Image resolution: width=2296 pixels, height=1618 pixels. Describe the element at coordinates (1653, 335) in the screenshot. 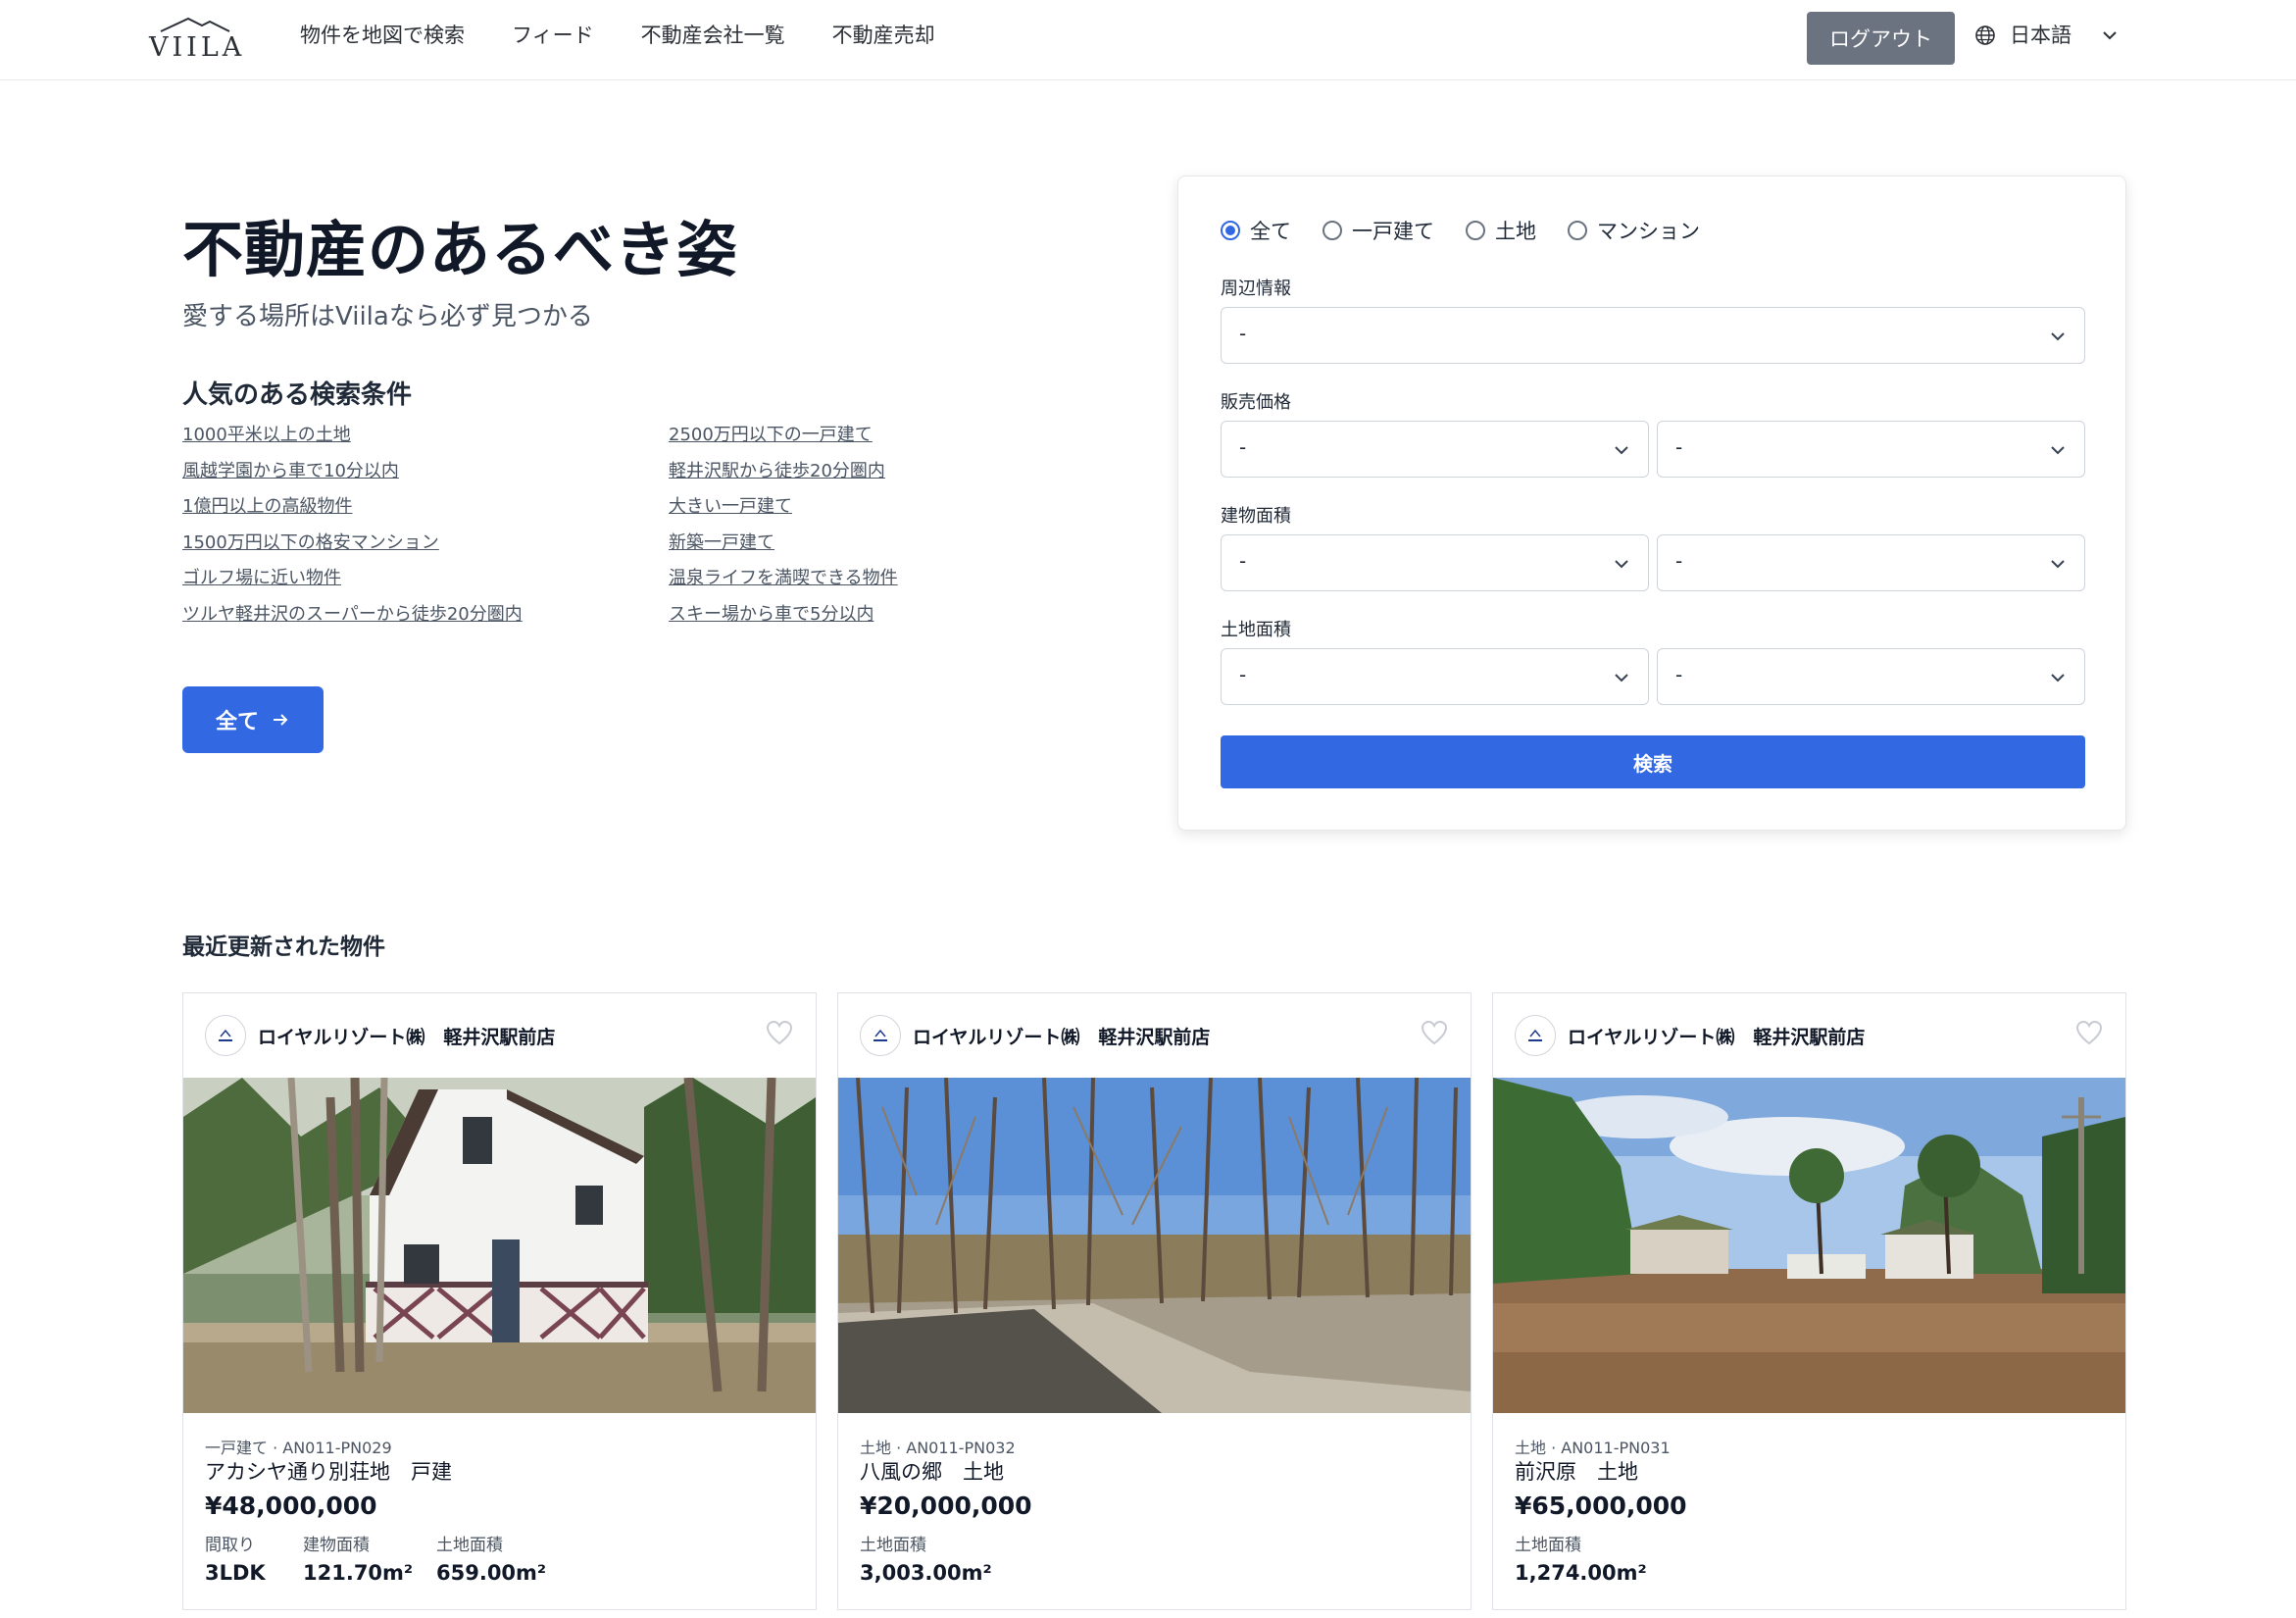

I see `surroundings-select: -` at that location.